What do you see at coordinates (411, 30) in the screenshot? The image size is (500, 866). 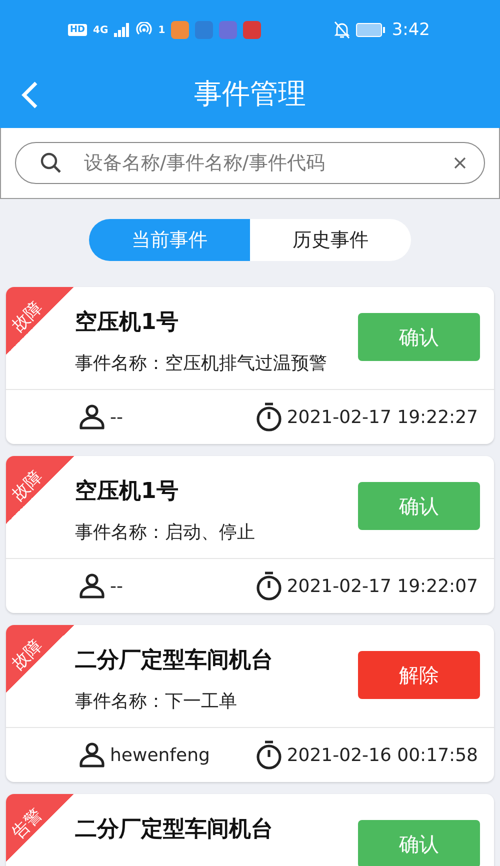 I see `clock-time: 3:42` at bounding box center [411, 30].